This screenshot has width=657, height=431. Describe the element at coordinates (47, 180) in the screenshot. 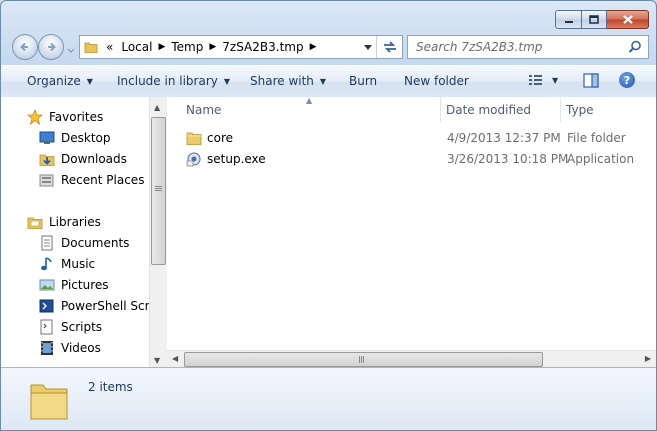

I see `recent-places-icon` at that location.